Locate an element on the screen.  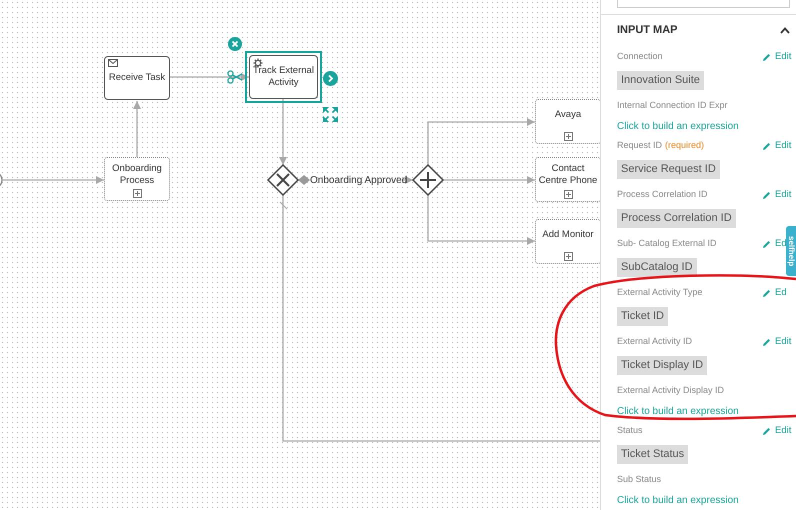
field-value: Service Request ID is located at coordinates (668, 169).